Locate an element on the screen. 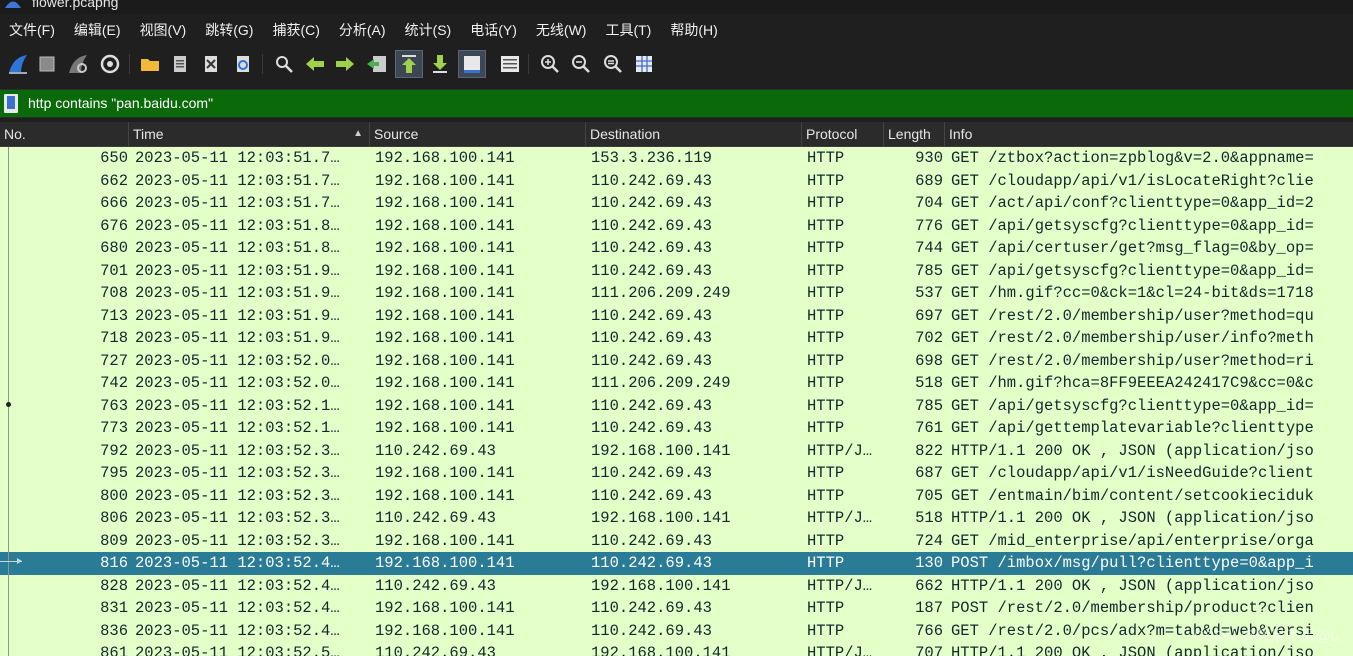 The image size is (1353, 656). go-to-packet-button is located at coordinates (377, 64).